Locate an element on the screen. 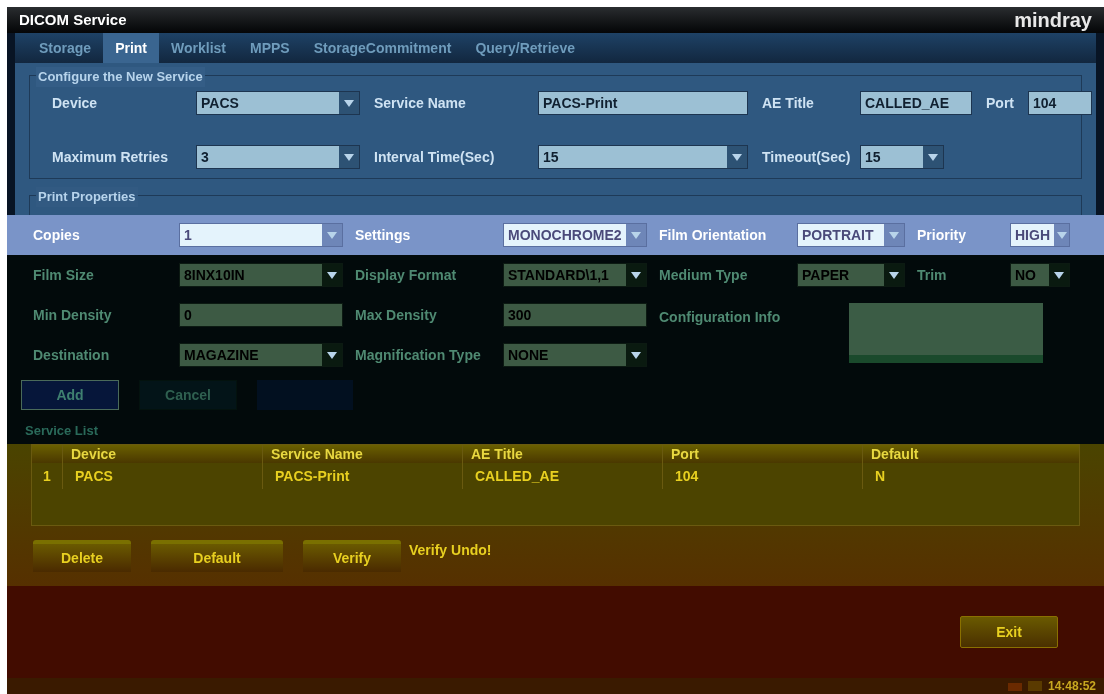 The image size is (1104, 694). field-label: Film Orientation is located at coordinates (713, 235).